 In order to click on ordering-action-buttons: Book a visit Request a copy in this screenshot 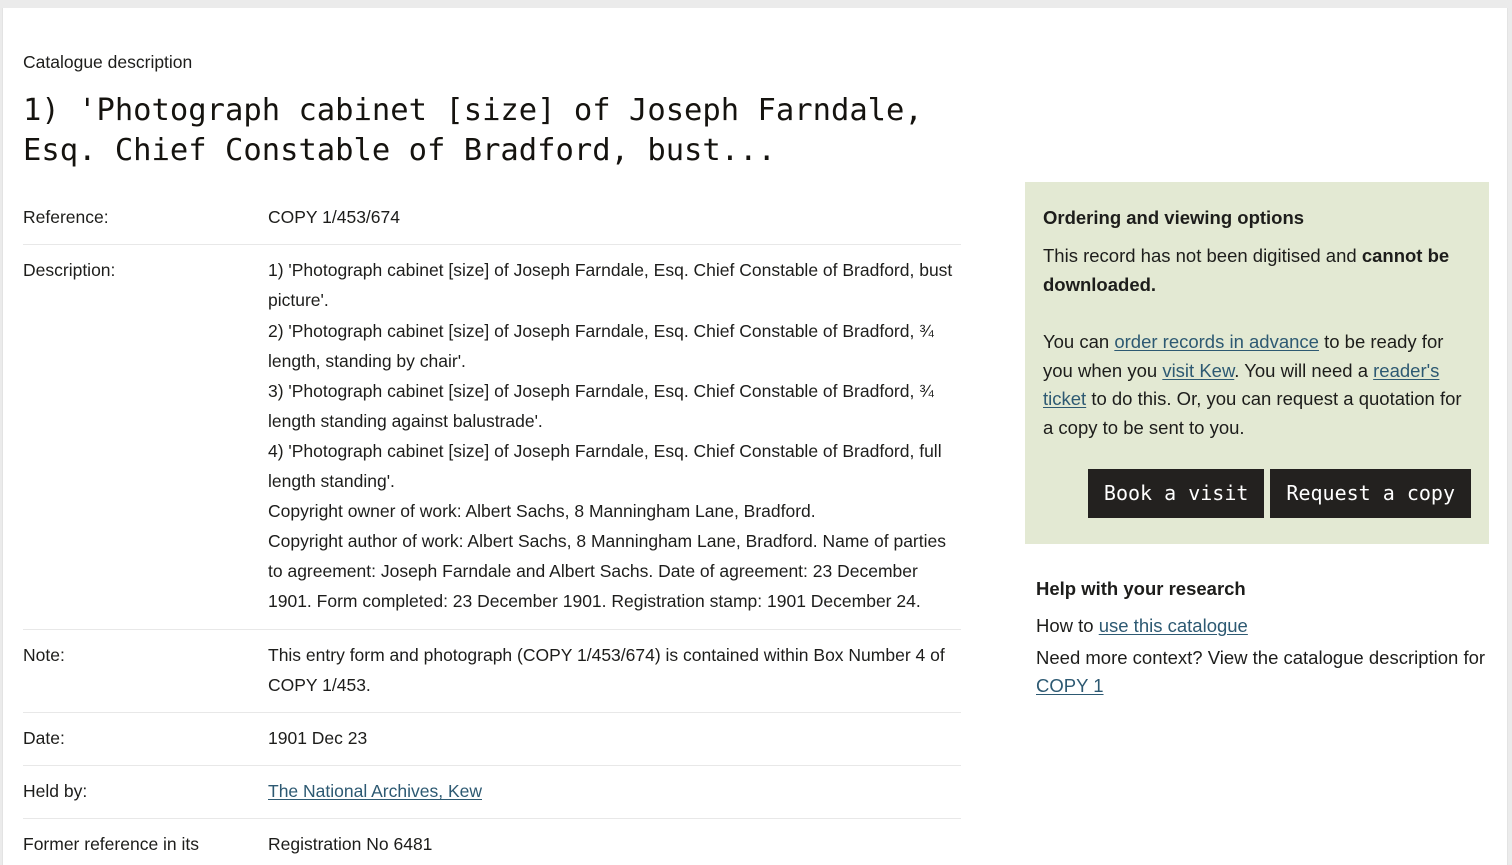, I will do `click(1257, 494)`.